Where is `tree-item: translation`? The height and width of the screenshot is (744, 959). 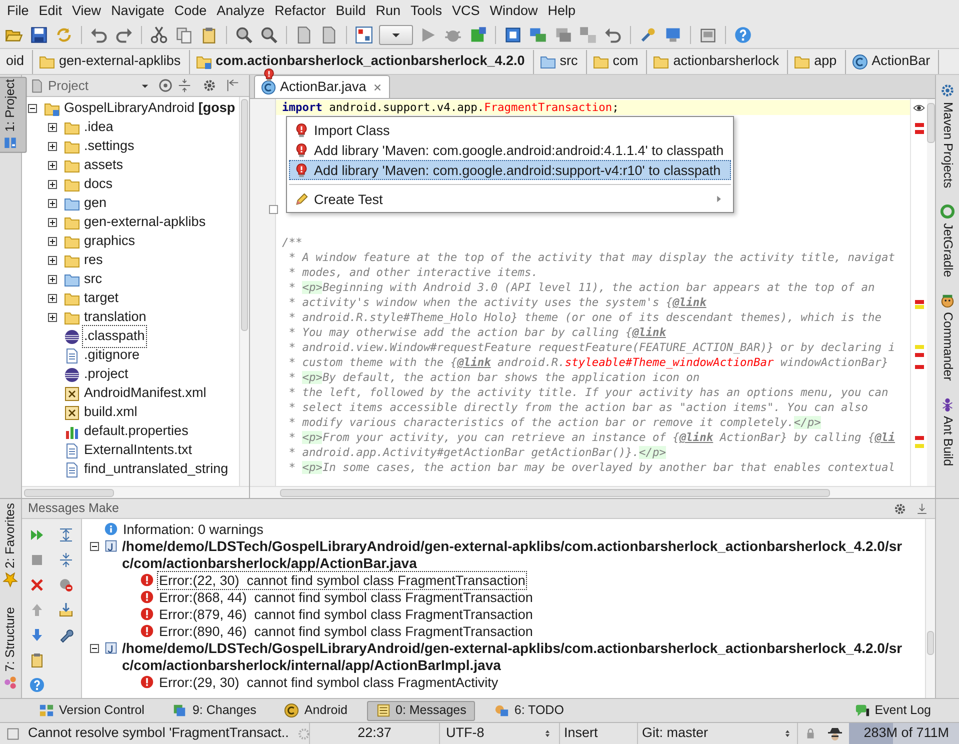
tree-item: translation is located at coordinates (115, 317).